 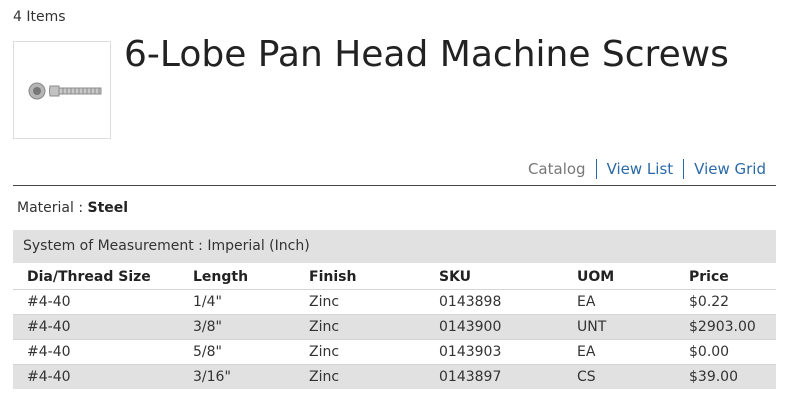 I want to click on view-switcher: Catalog View List View Grid, so click(x=647, y=169).